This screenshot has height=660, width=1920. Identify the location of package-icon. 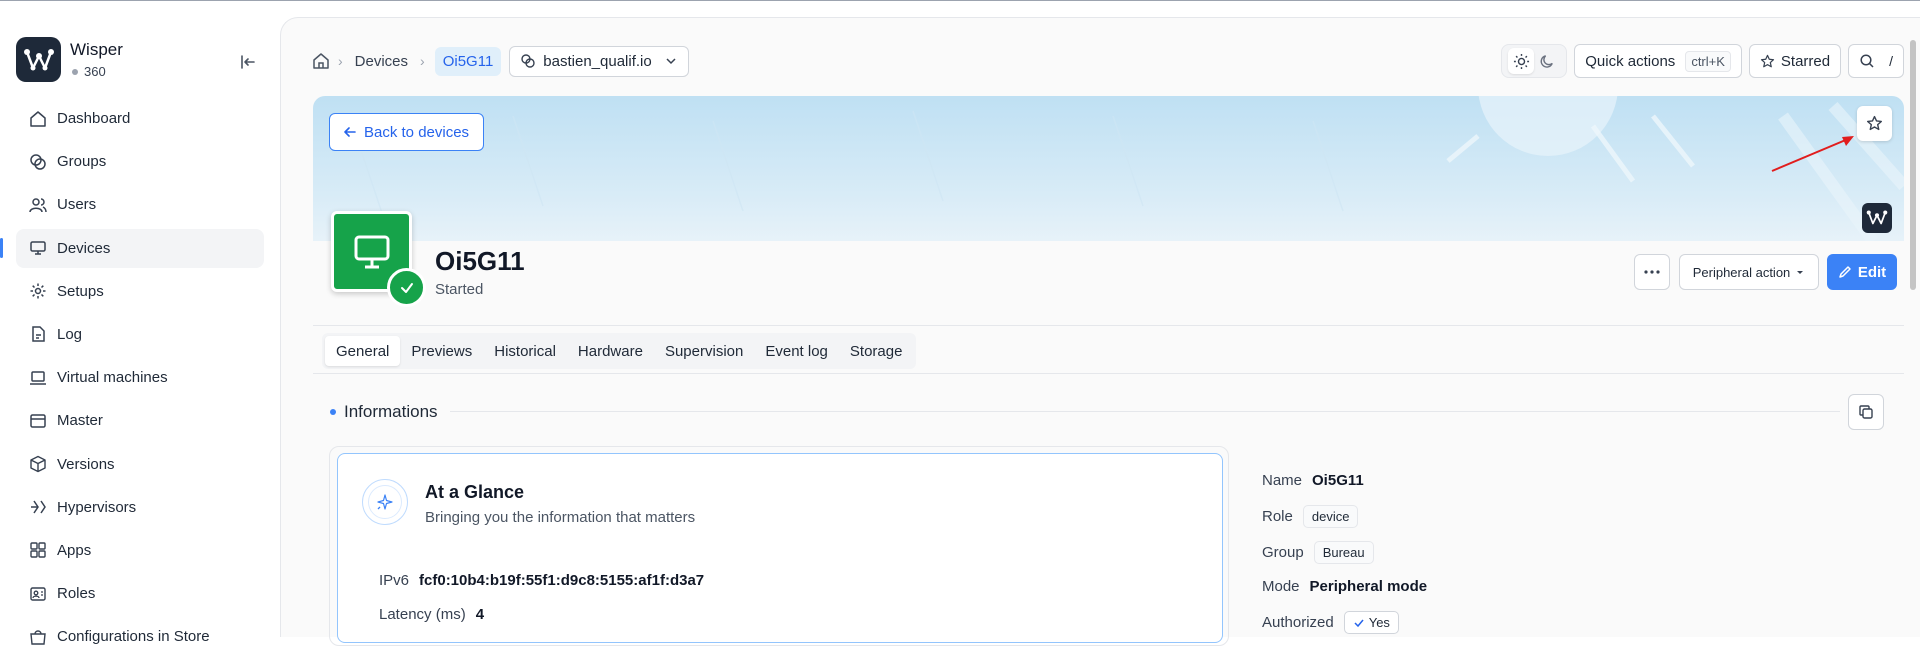
(38, 464).